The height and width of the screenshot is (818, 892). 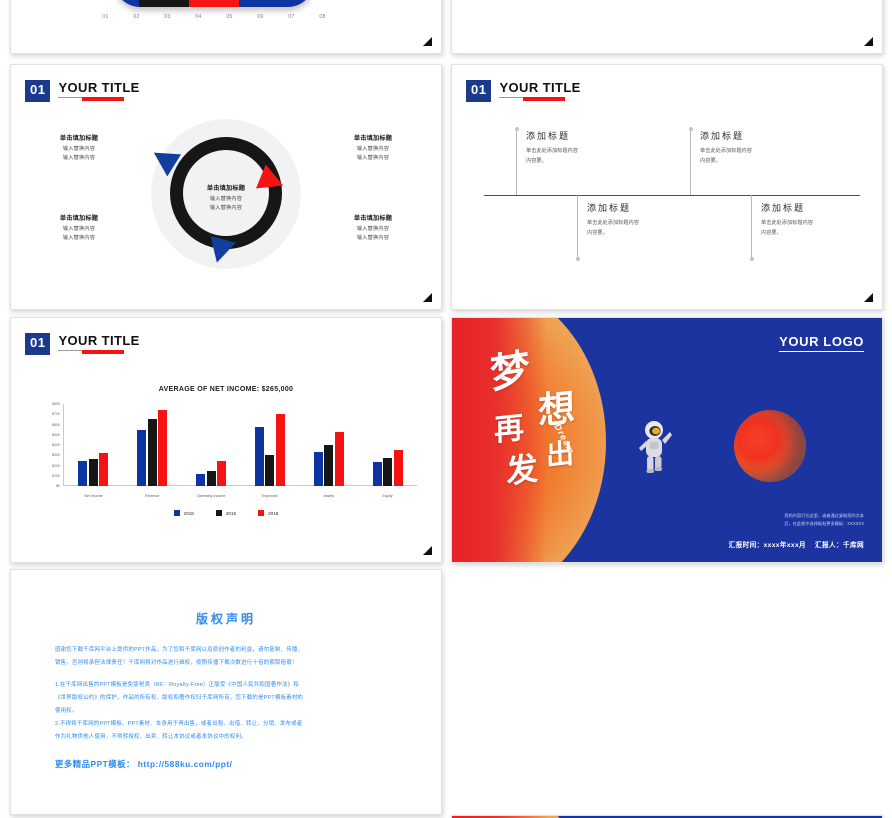 I want to click on x-axis-tick-label: Expenses, so click(x=269, y=496).